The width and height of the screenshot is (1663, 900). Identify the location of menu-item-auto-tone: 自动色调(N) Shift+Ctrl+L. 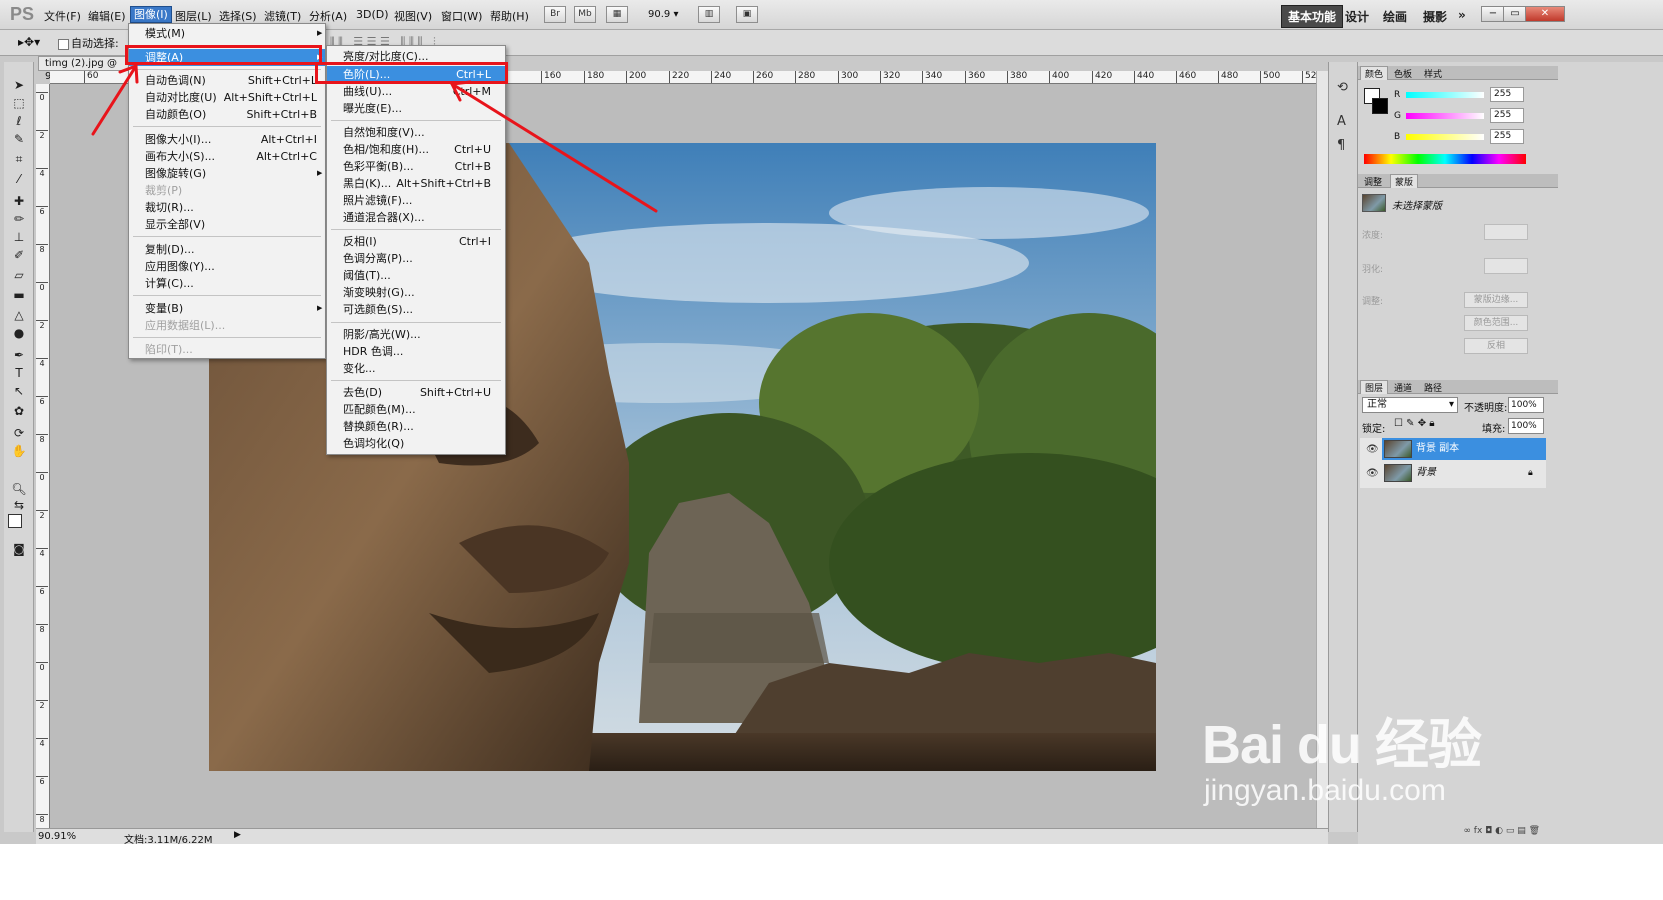
(227, 80).